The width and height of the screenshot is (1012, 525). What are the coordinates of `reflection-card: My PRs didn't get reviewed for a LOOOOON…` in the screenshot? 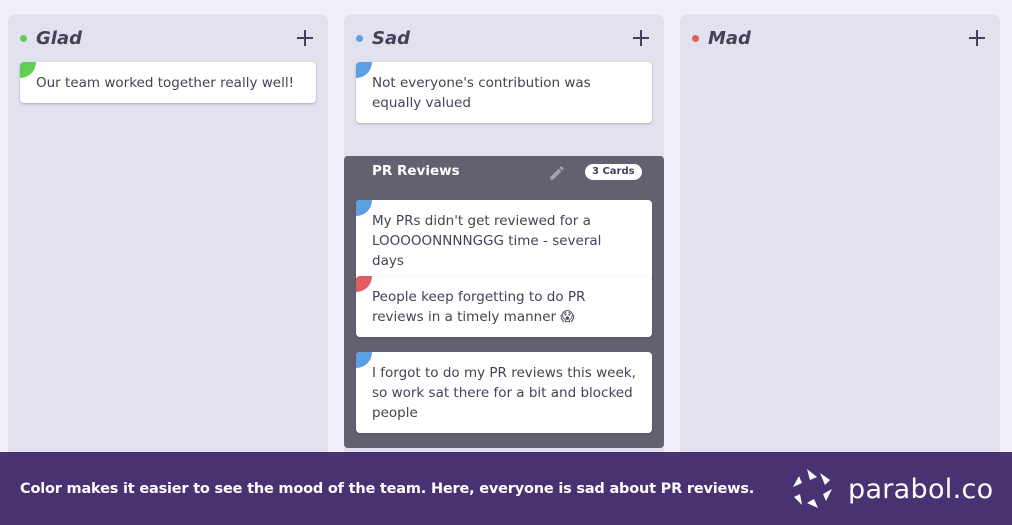 It's located at (504, 240).